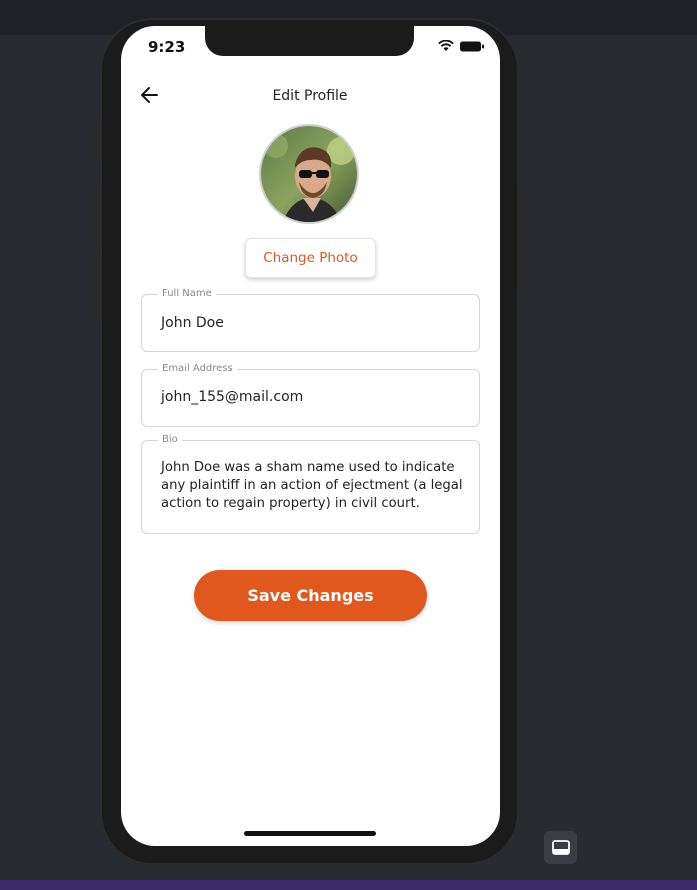  What do you see at coordinates (310, 595) in the screenshot?
I see `save-changes-button: Save Changes` at bounding box center [310, 595].